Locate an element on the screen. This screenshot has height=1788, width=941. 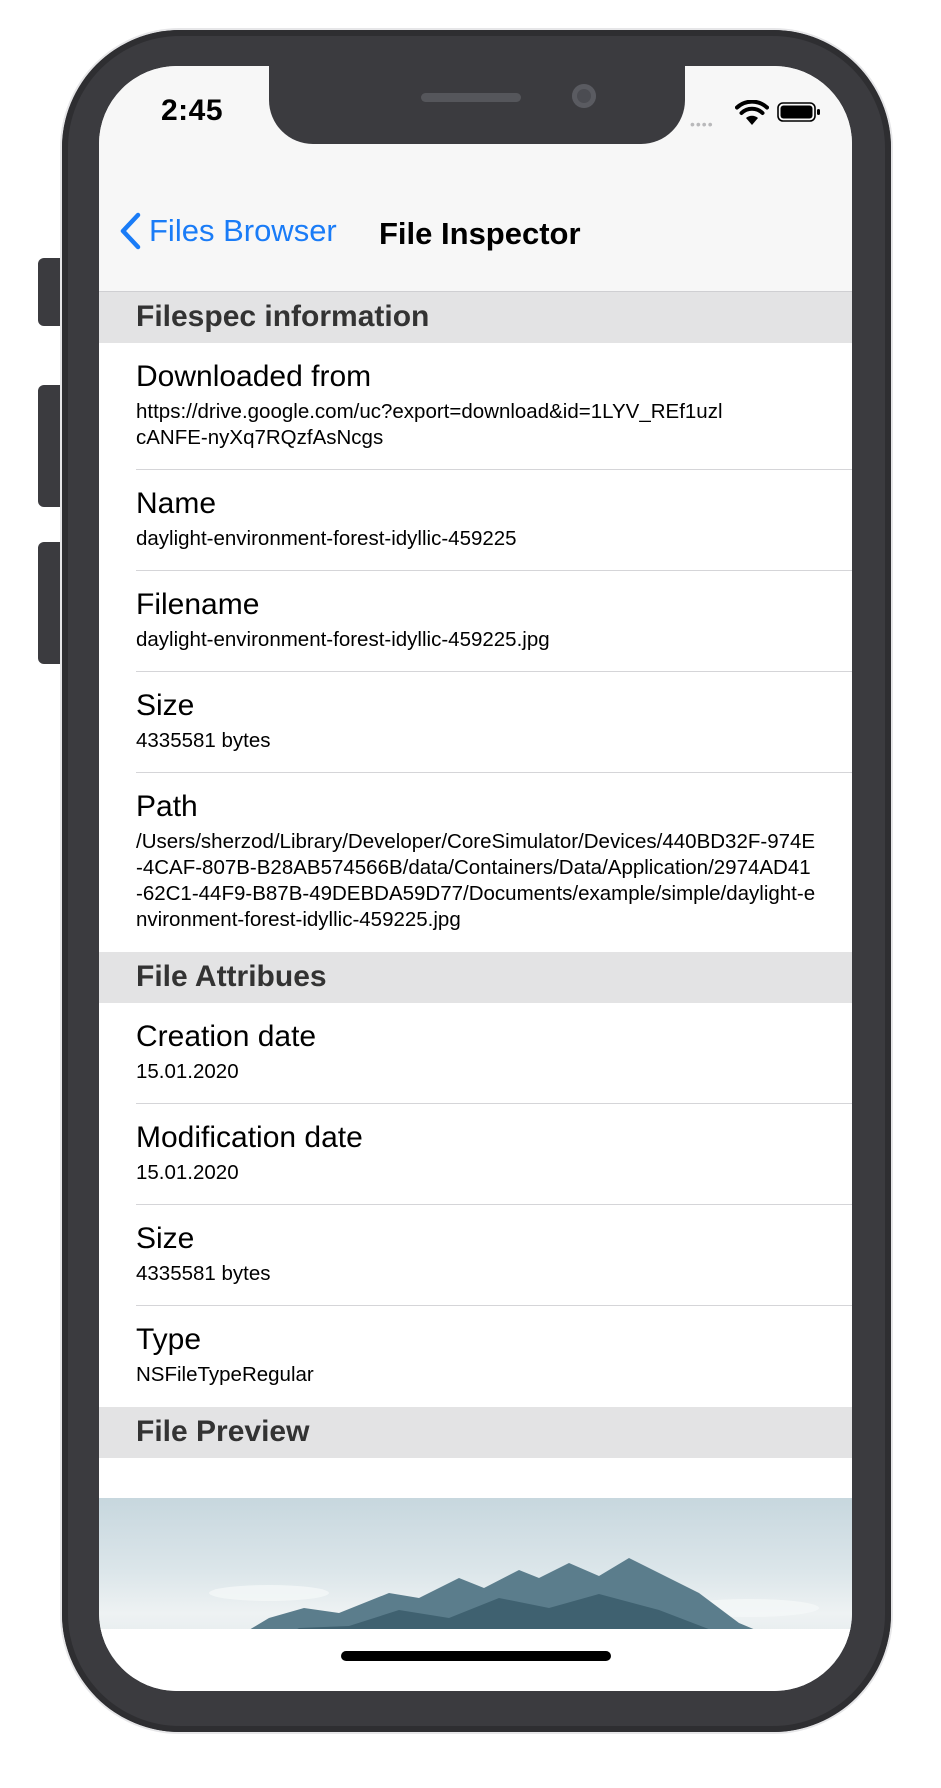
preview-spacer is located at coordinates (475, 1478).